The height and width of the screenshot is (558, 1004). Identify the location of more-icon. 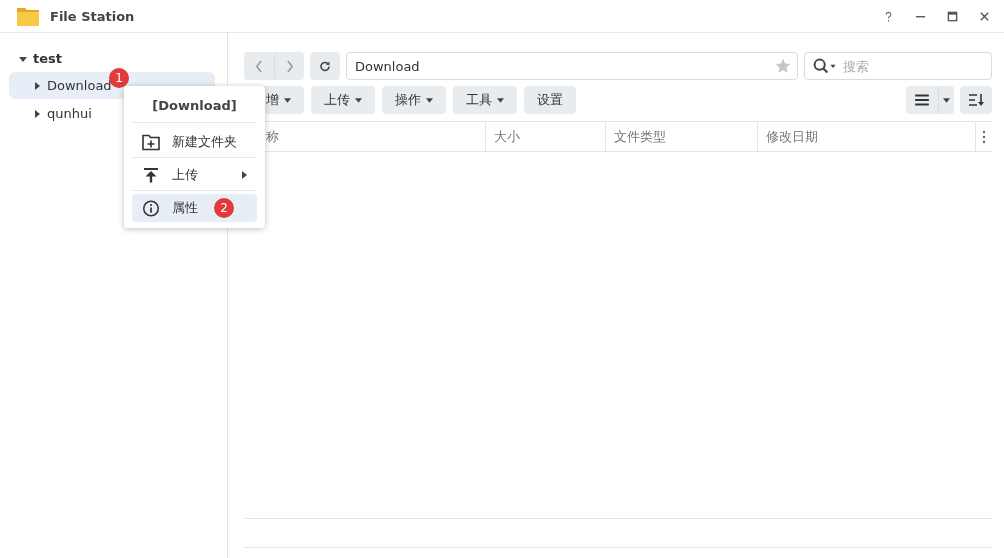
(984, 136).